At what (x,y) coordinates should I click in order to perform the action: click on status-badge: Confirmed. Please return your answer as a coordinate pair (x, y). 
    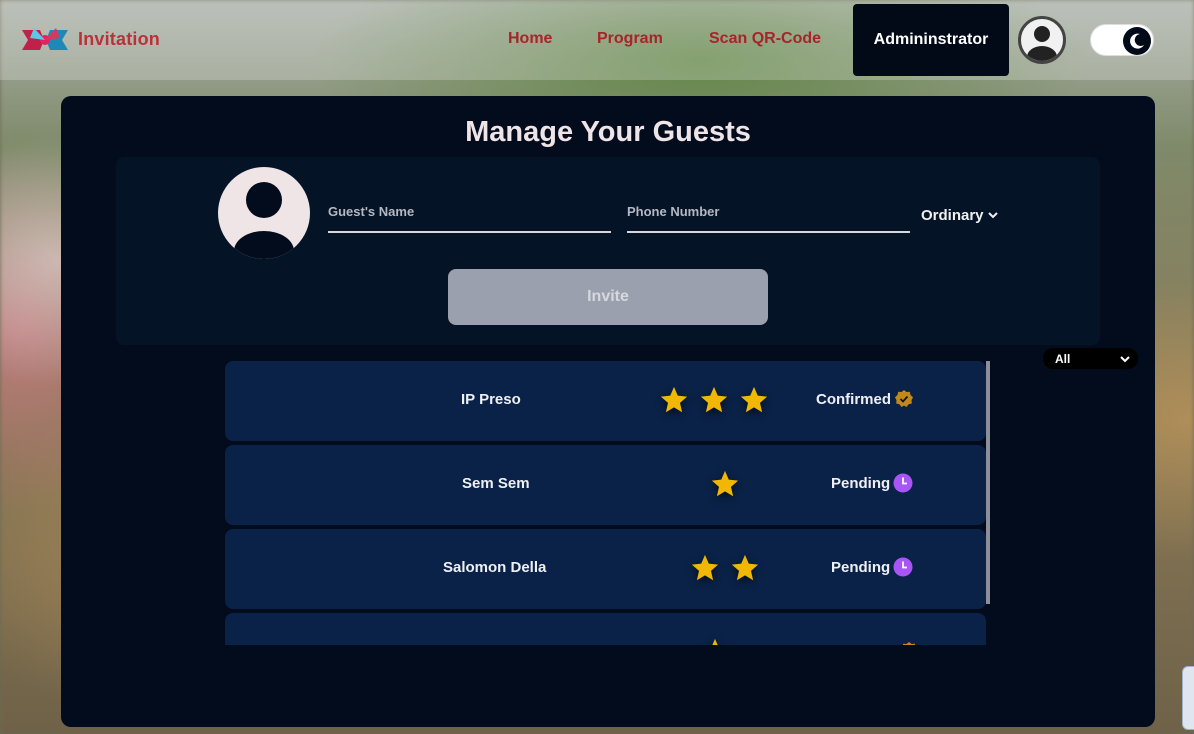
    Looking at the image, I should click on (865, 399).